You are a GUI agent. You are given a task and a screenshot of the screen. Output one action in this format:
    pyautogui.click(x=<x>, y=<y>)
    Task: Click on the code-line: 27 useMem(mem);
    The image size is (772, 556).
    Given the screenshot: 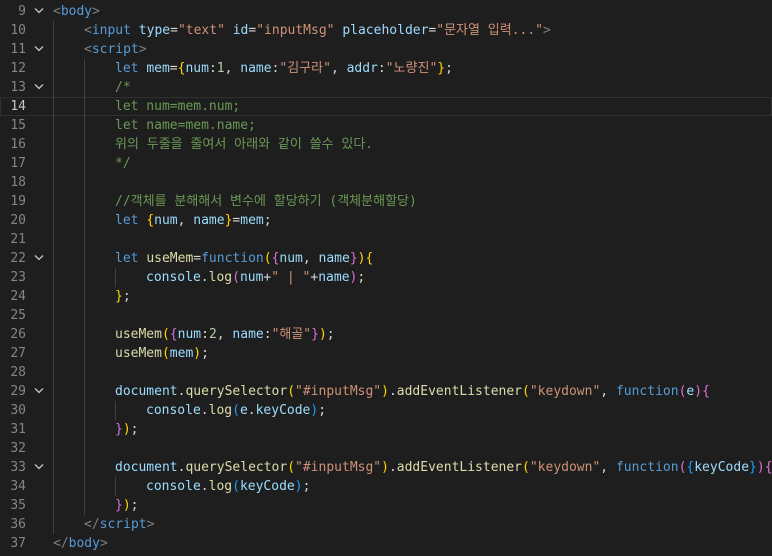 What is the action you would take?
    pyautogui.click(x=386, y=353)
    